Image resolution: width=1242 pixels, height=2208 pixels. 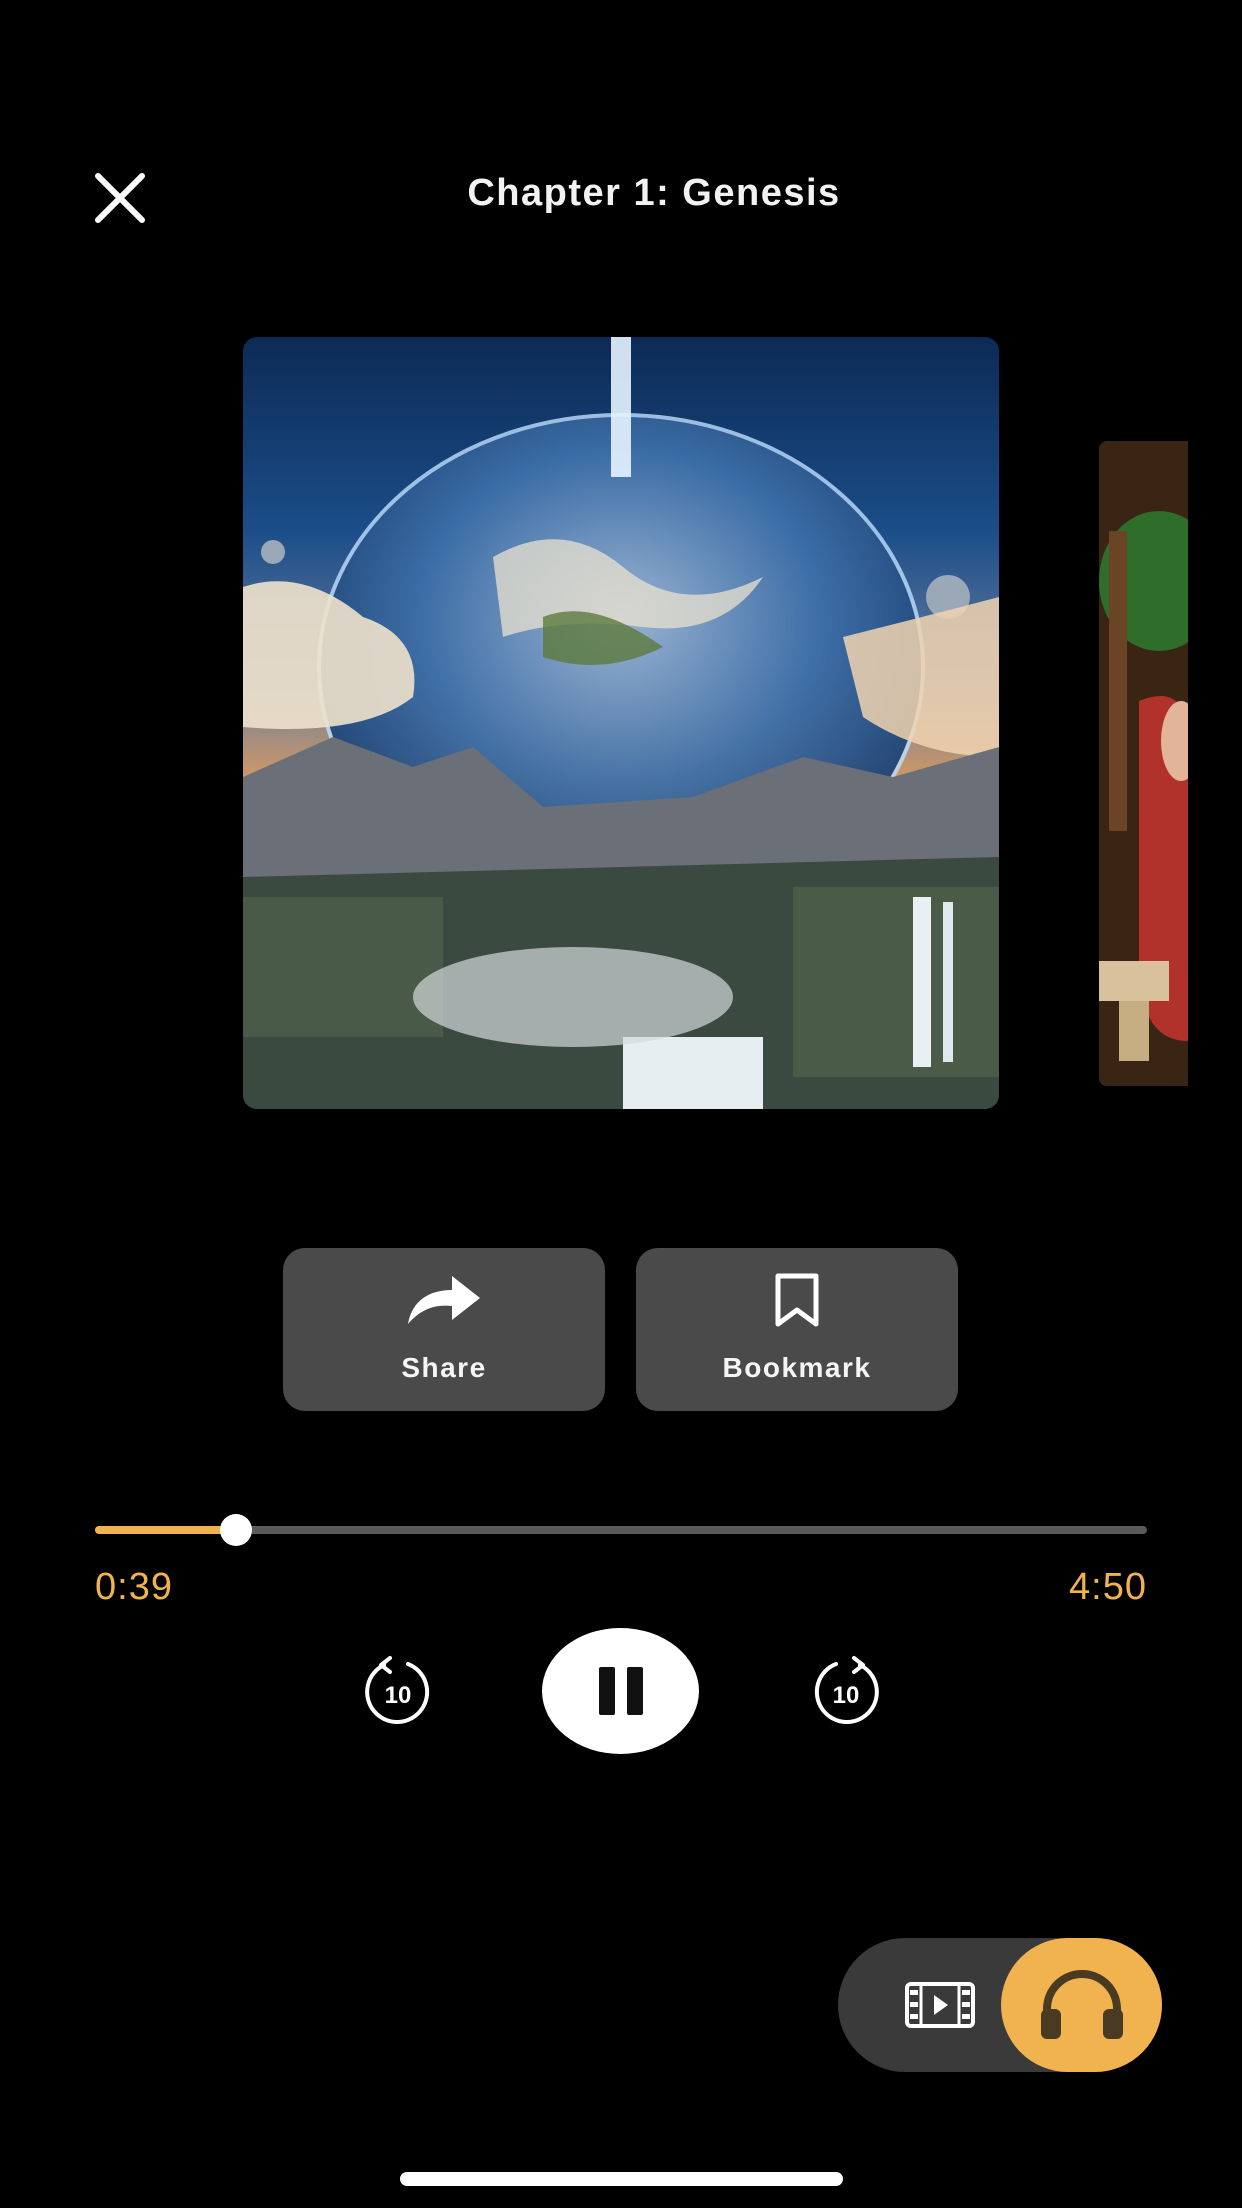 What do you see at coordinates (797, 1329) in the screenshot?
I see `bookmark-button: Bookmark` at bounding box center [797, 1329].